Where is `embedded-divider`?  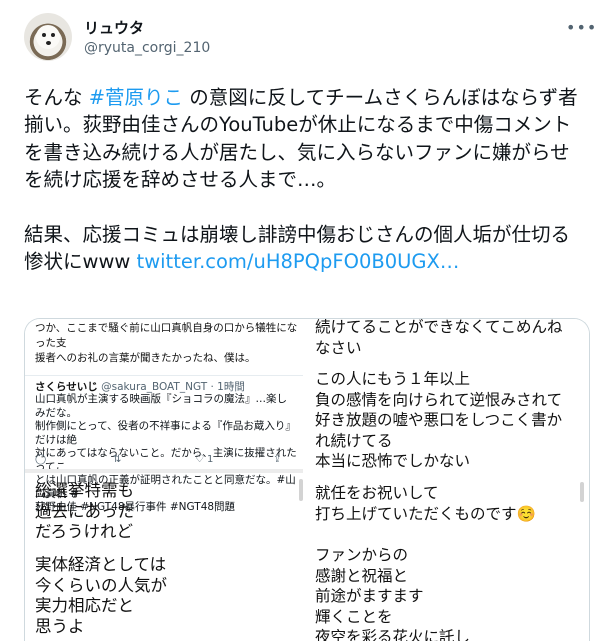
embedded-divider is located at coordinates (164, 471).